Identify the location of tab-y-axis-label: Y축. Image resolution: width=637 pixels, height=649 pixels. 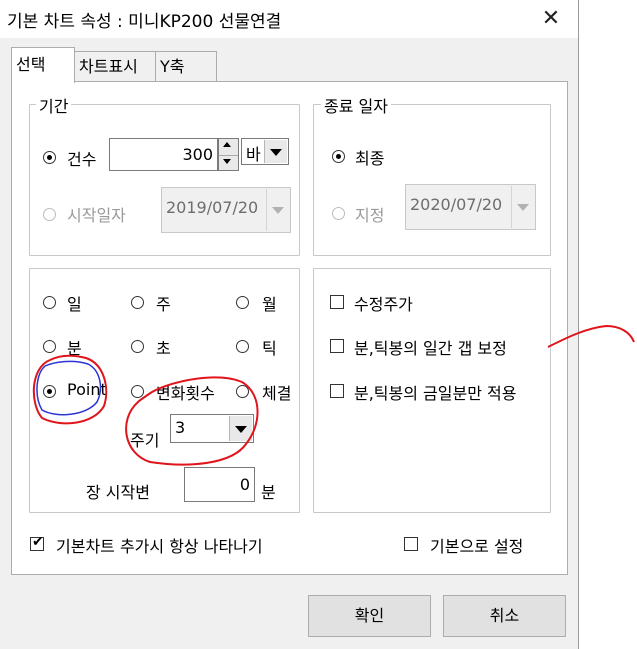
(172, 66).